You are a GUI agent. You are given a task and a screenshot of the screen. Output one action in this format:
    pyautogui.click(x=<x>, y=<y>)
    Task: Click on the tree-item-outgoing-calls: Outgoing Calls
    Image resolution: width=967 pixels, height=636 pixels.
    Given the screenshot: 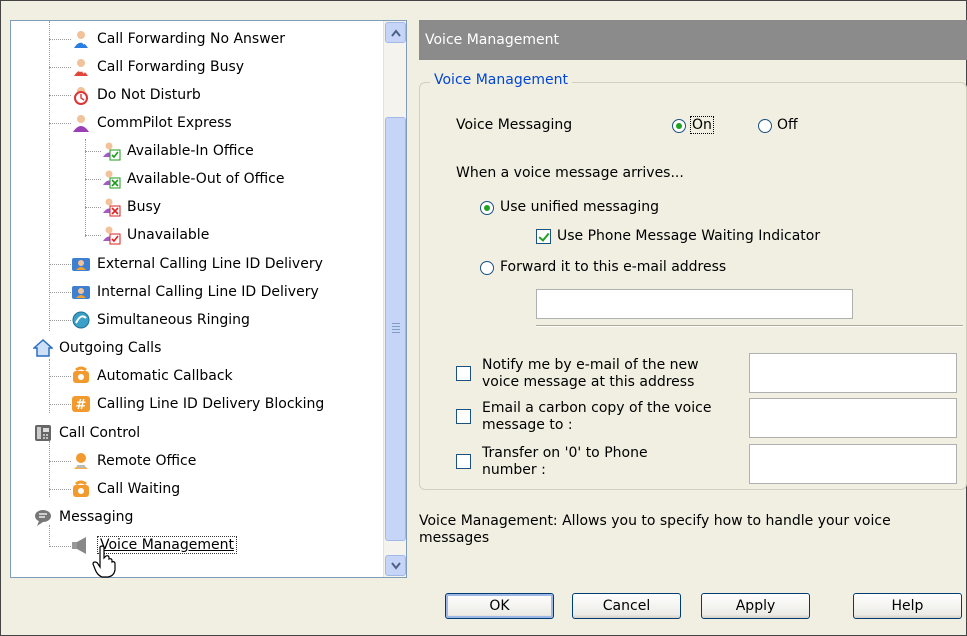 What is the action you would take?
    pyautogui.click(x=97, y=348)
    